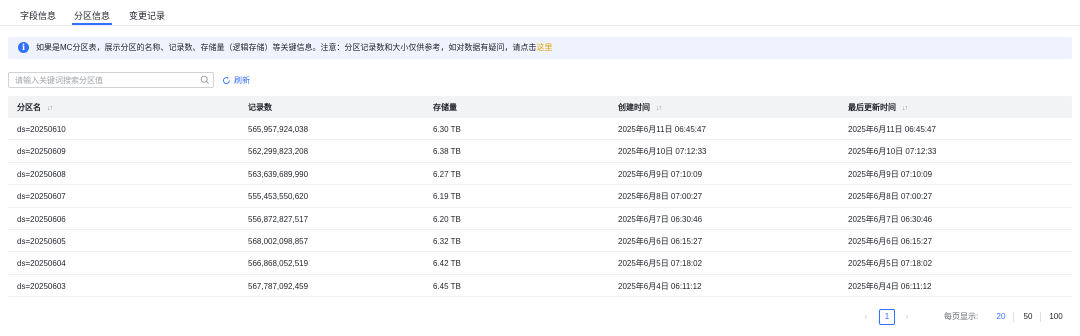  What do you see at coordinates (278, 129) in the screenshot?
I see `cell-records: 565,957,924,038` at bounding box center [278, 129].